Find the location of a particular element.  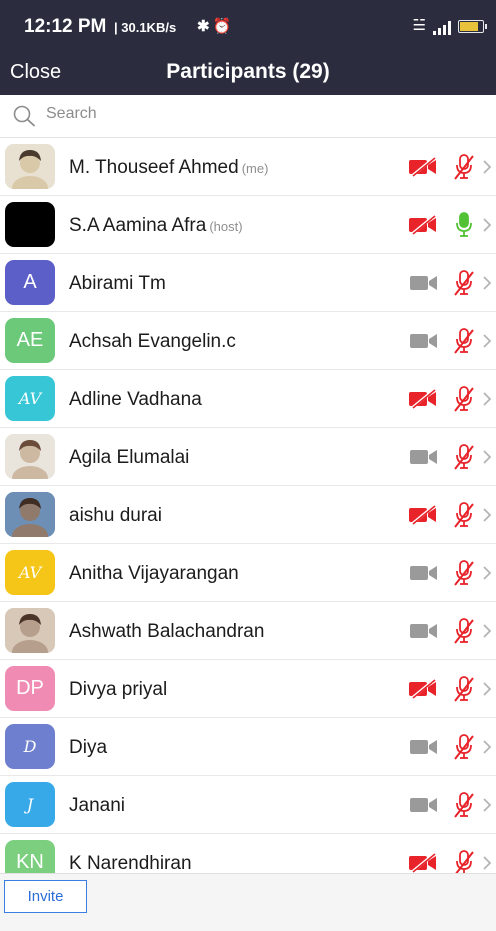

avatar: DP is located at coordinates (30, 688).